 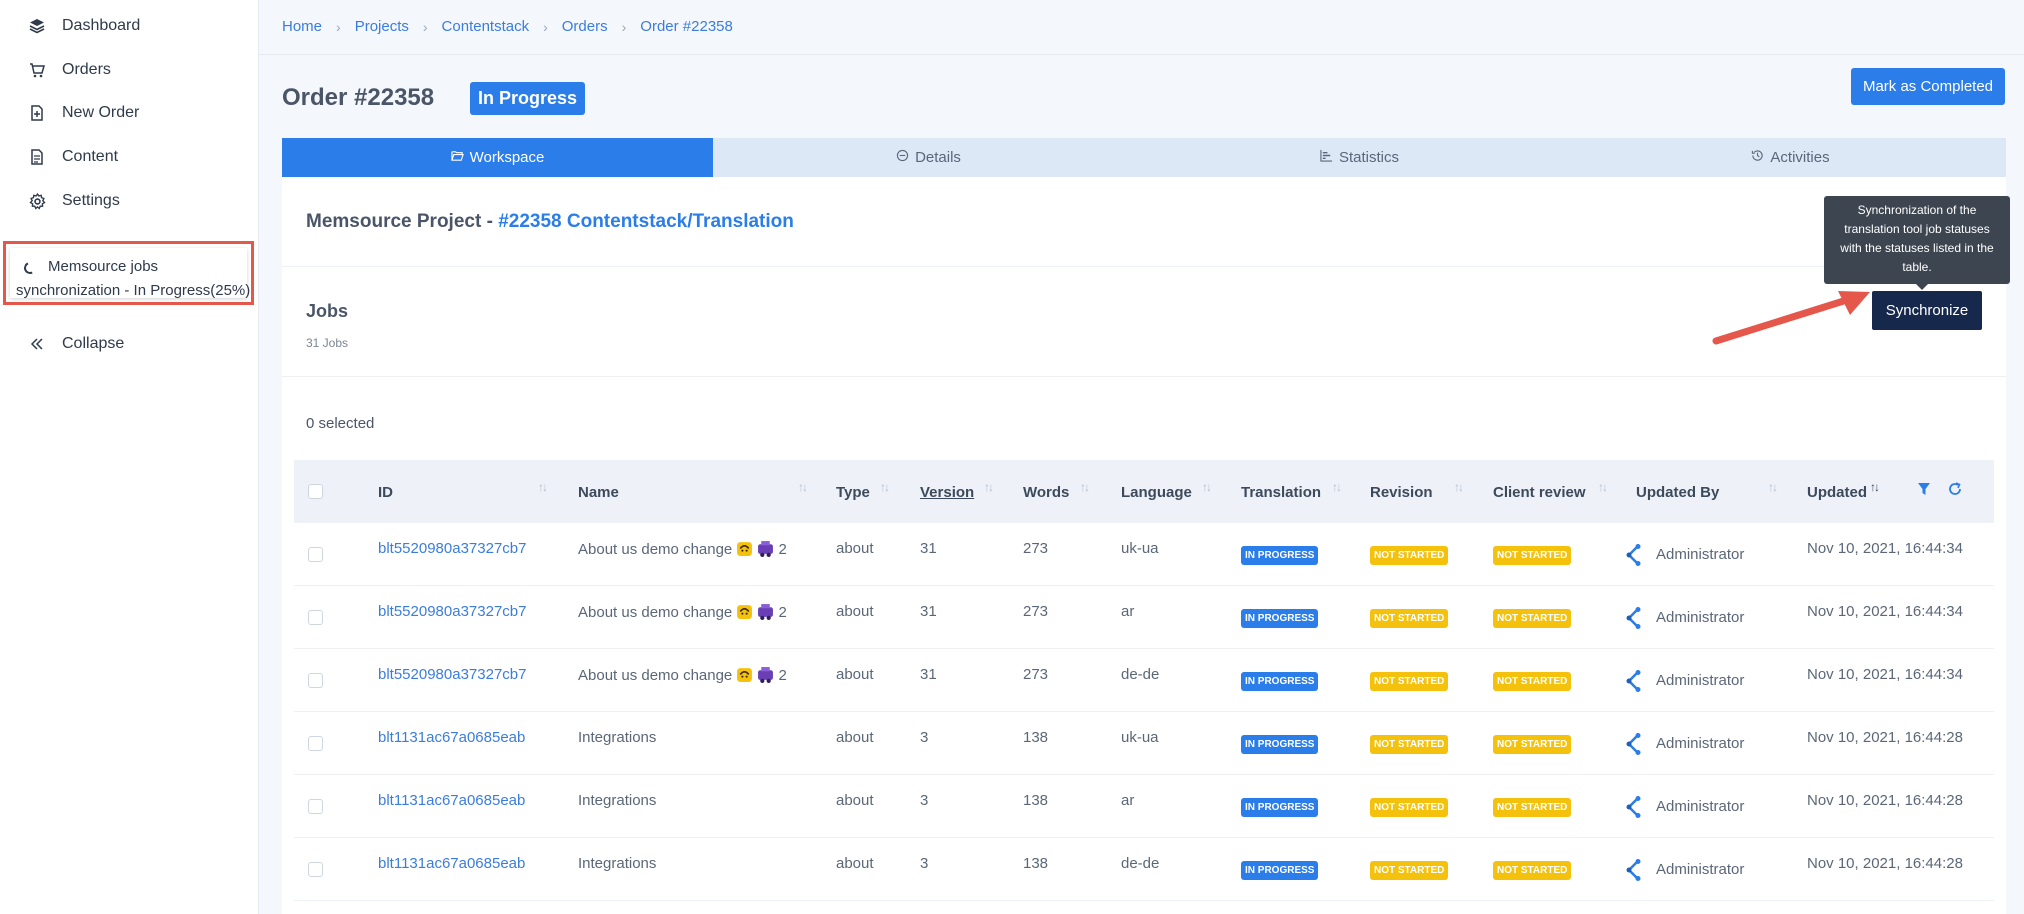 What do you see at coordinates (1924, 491) in the screenshot?
I see `filter-icon` at bounding box center [1924, 491].